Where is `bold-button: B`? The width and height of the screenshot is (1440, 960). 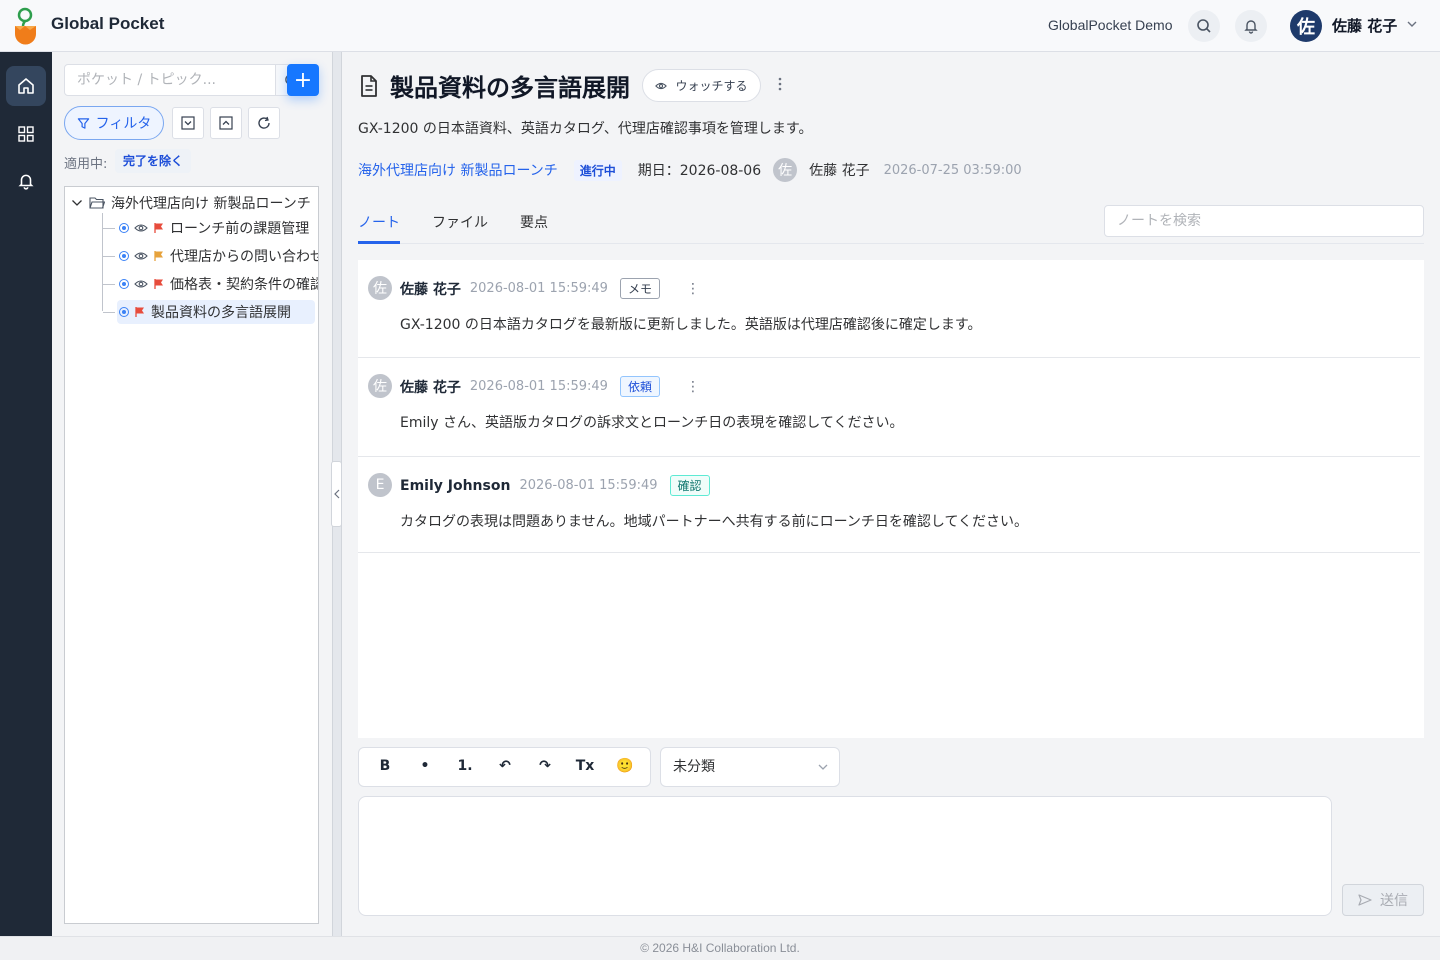 bold-button: B is located at coordinates (385, 766).